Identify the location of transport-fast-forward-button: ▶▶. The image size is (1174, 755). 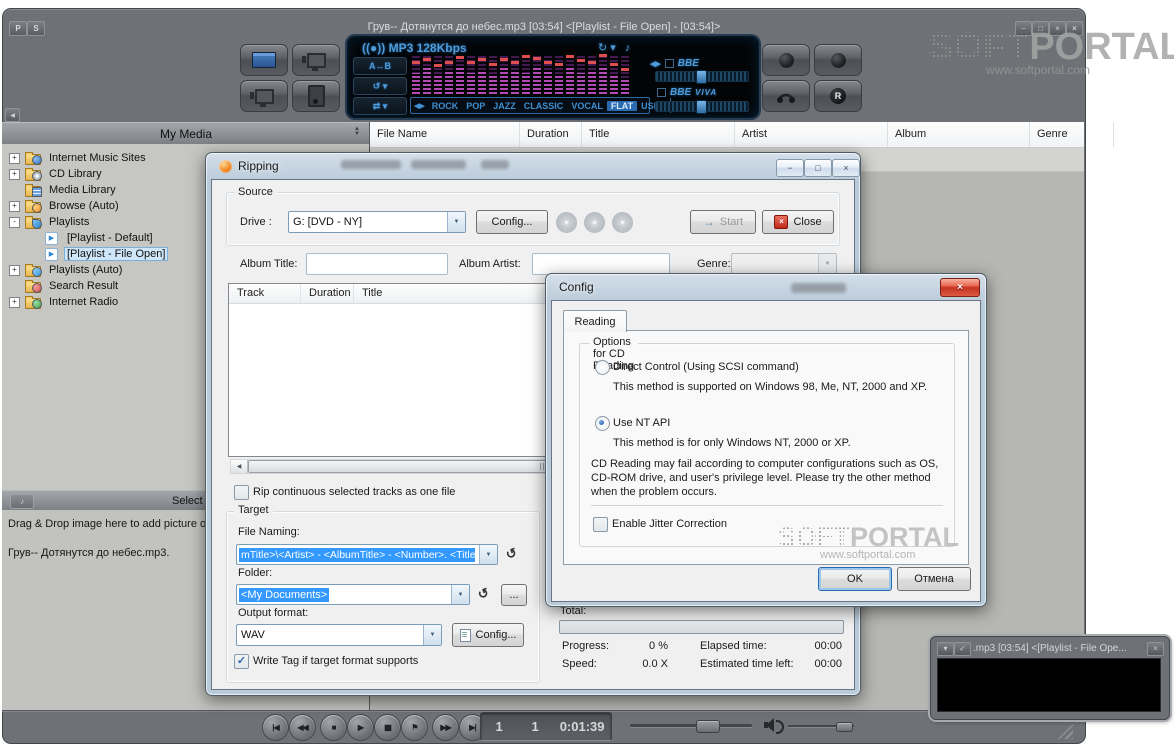
(445, 727).